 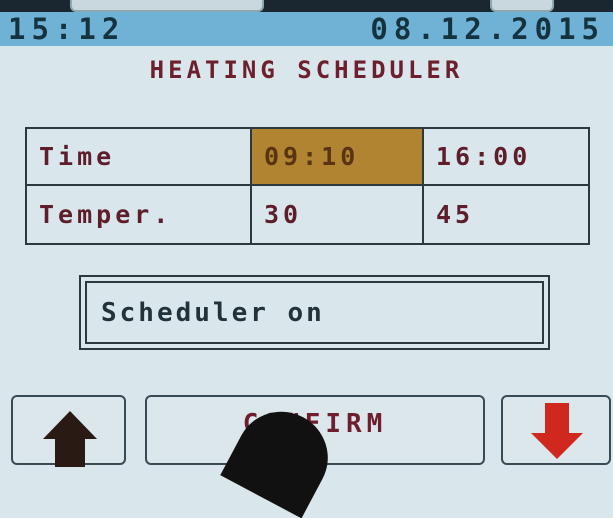 What do you see at coordinates (306, 29) in the screenshot?
I see `status-bar: 15:12 08.12.2015` at bounding box center [306, 29].